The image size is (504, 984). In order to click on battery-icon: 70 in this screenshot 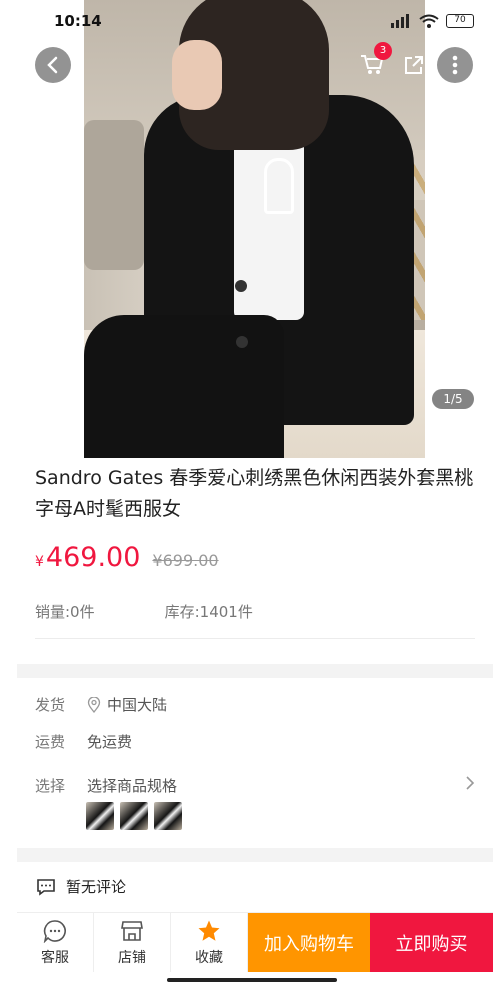, I will do `click(460, 21)`.